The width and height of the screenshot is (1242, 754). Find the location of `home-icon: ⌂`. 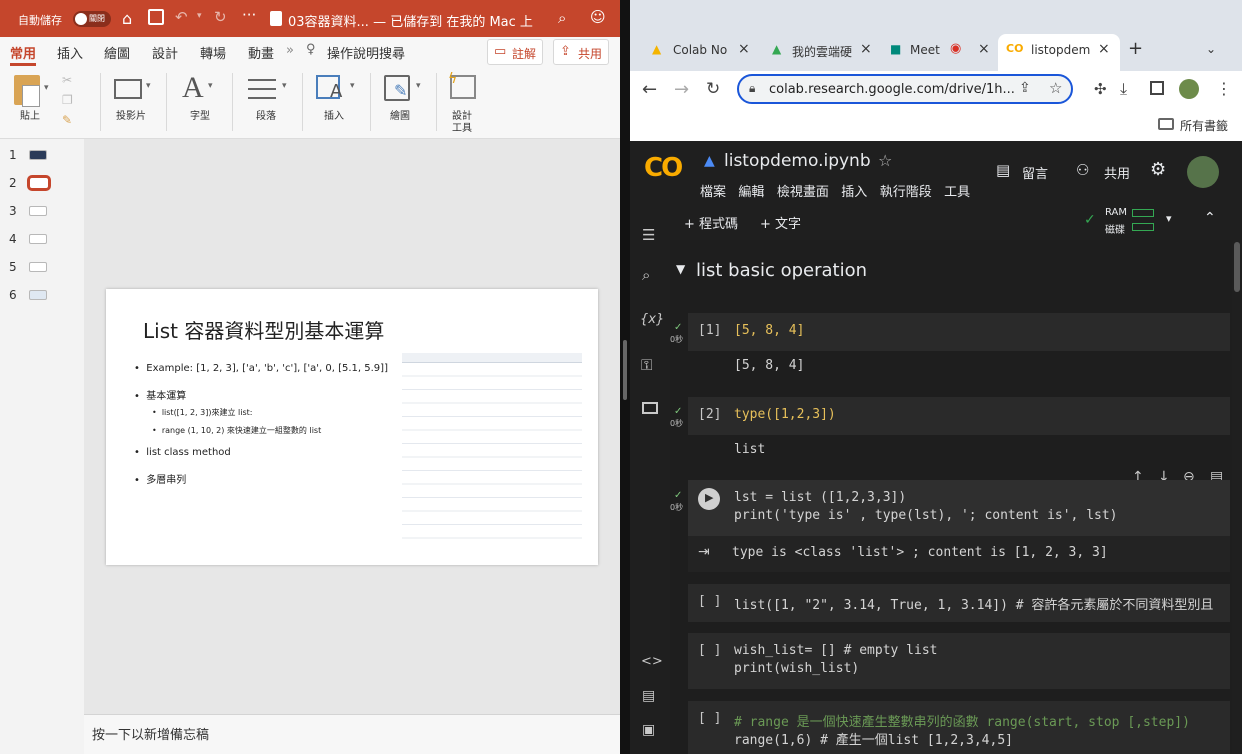

home-icon: ⌂ is located at coordinates (127, 18).